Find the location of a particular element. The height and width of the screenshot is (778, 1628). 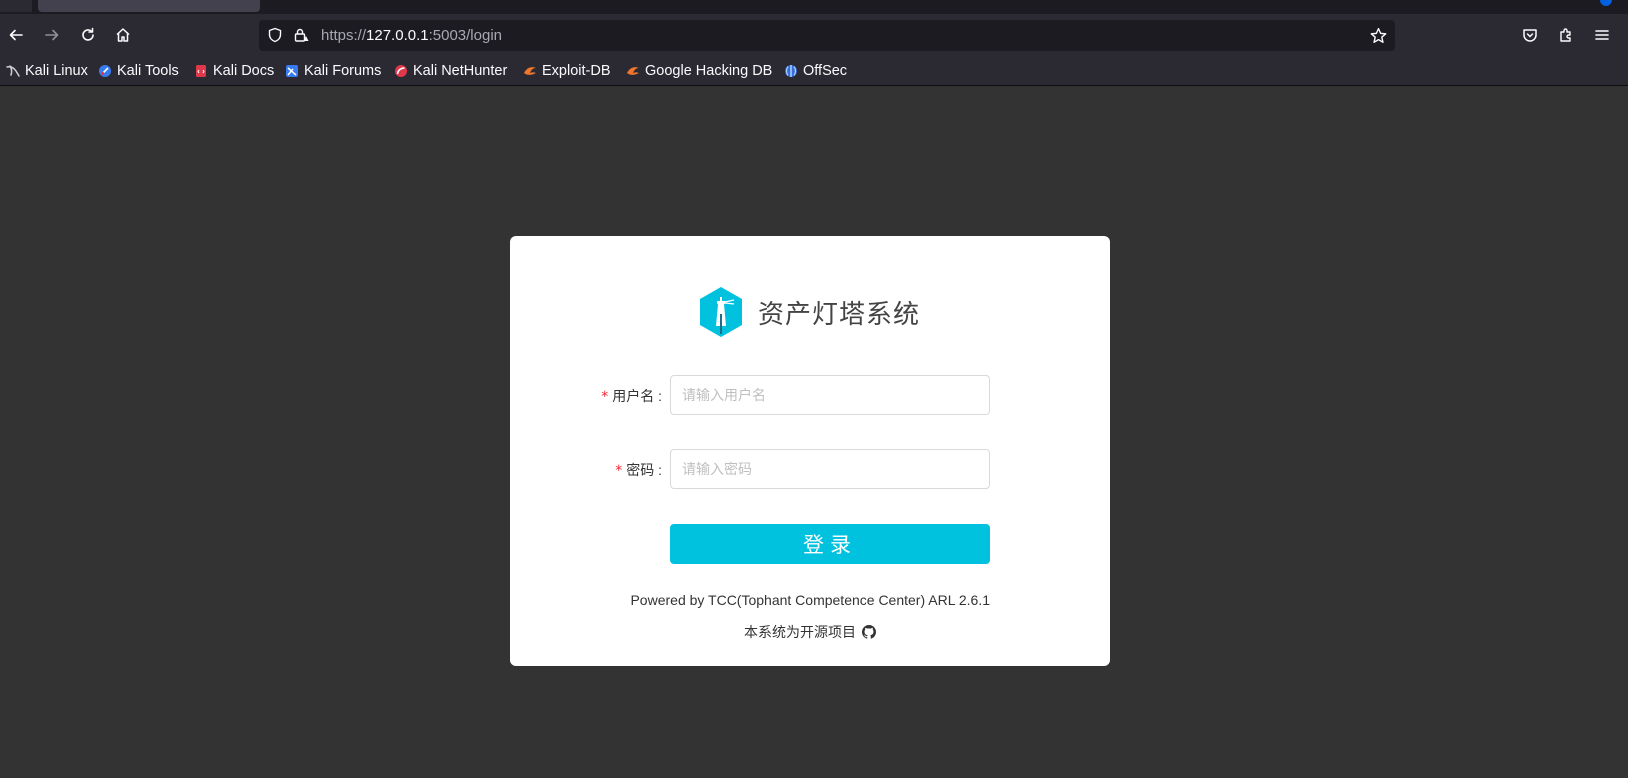

username-label-text: 用户名 is located at coordinates (633, 396).